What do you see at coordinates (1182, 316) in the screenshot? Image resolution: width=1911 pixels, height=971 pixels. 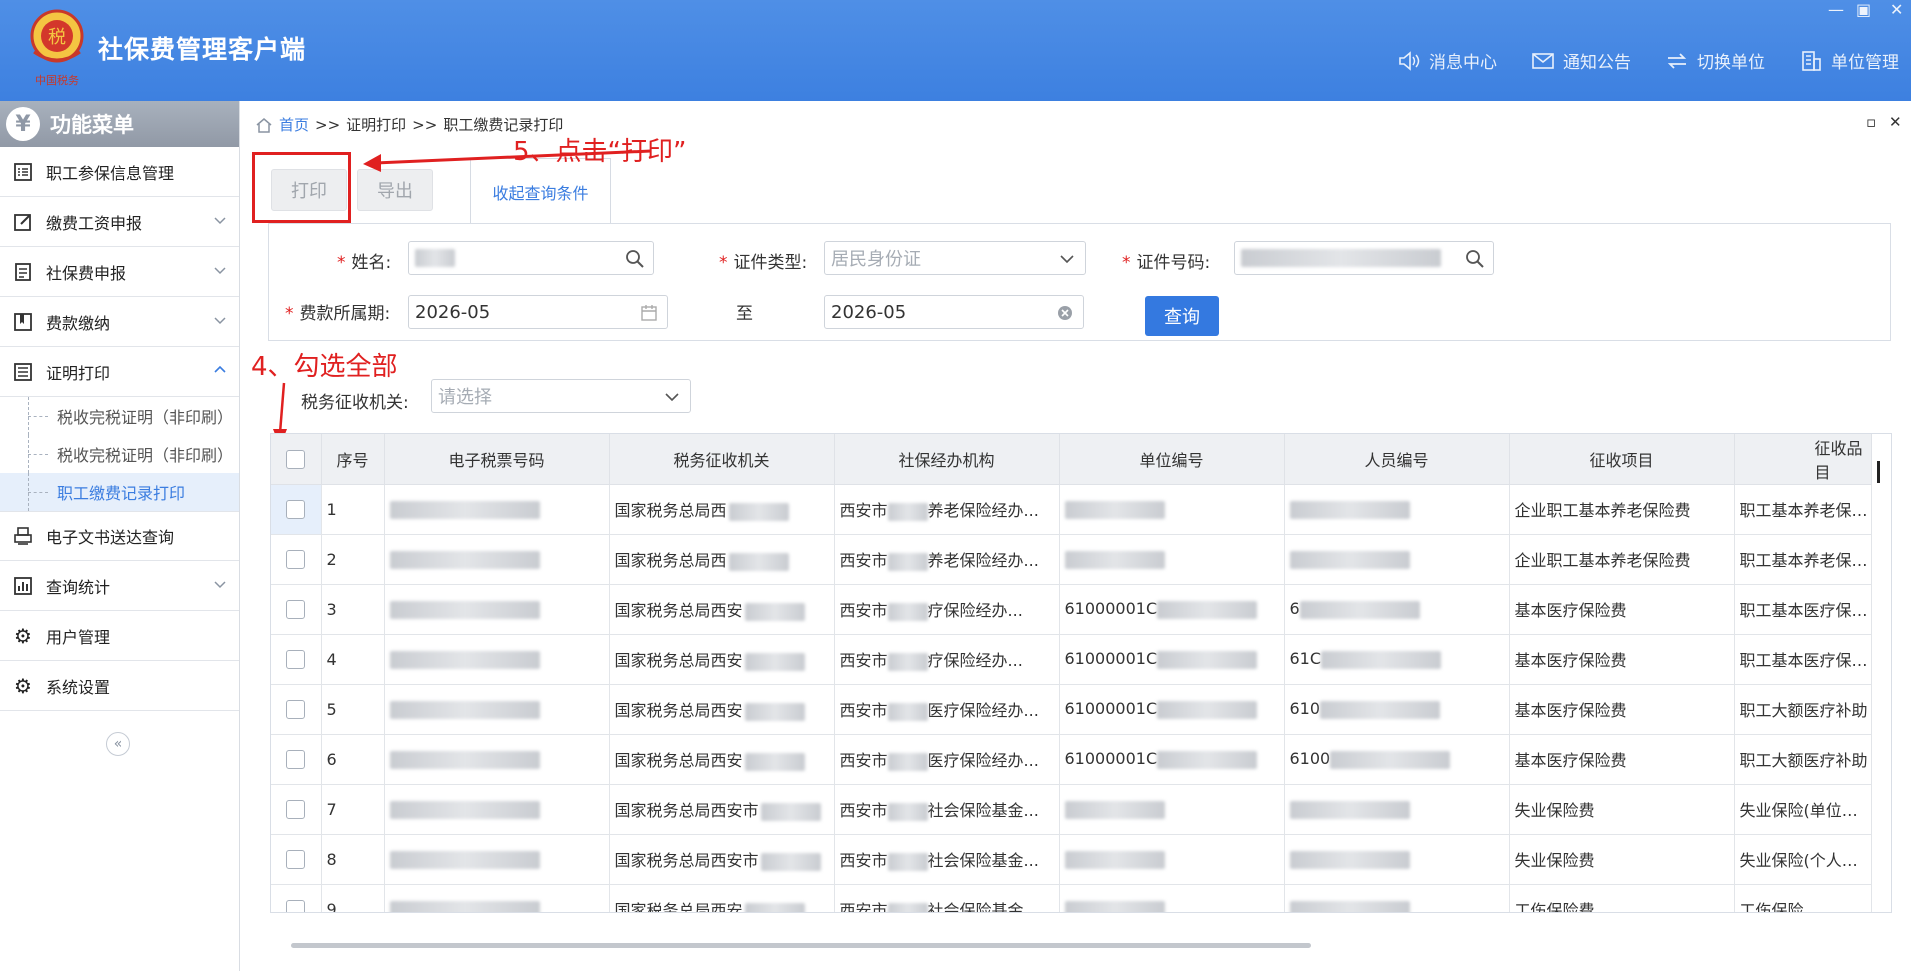 I see `query-button: 查询` at bounding box center [1182, 316].